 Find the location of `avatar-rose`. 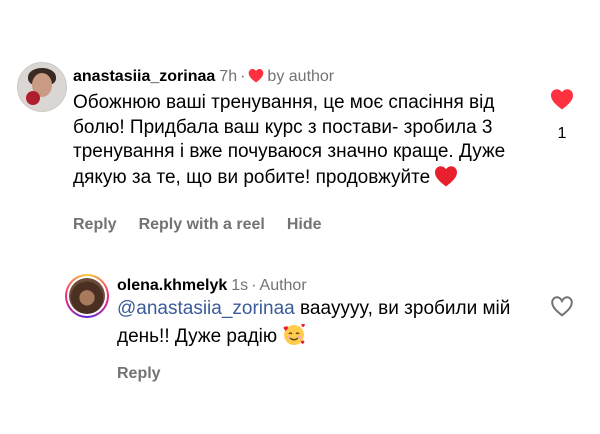

avatar-rose is located at coordinates (33, 98).